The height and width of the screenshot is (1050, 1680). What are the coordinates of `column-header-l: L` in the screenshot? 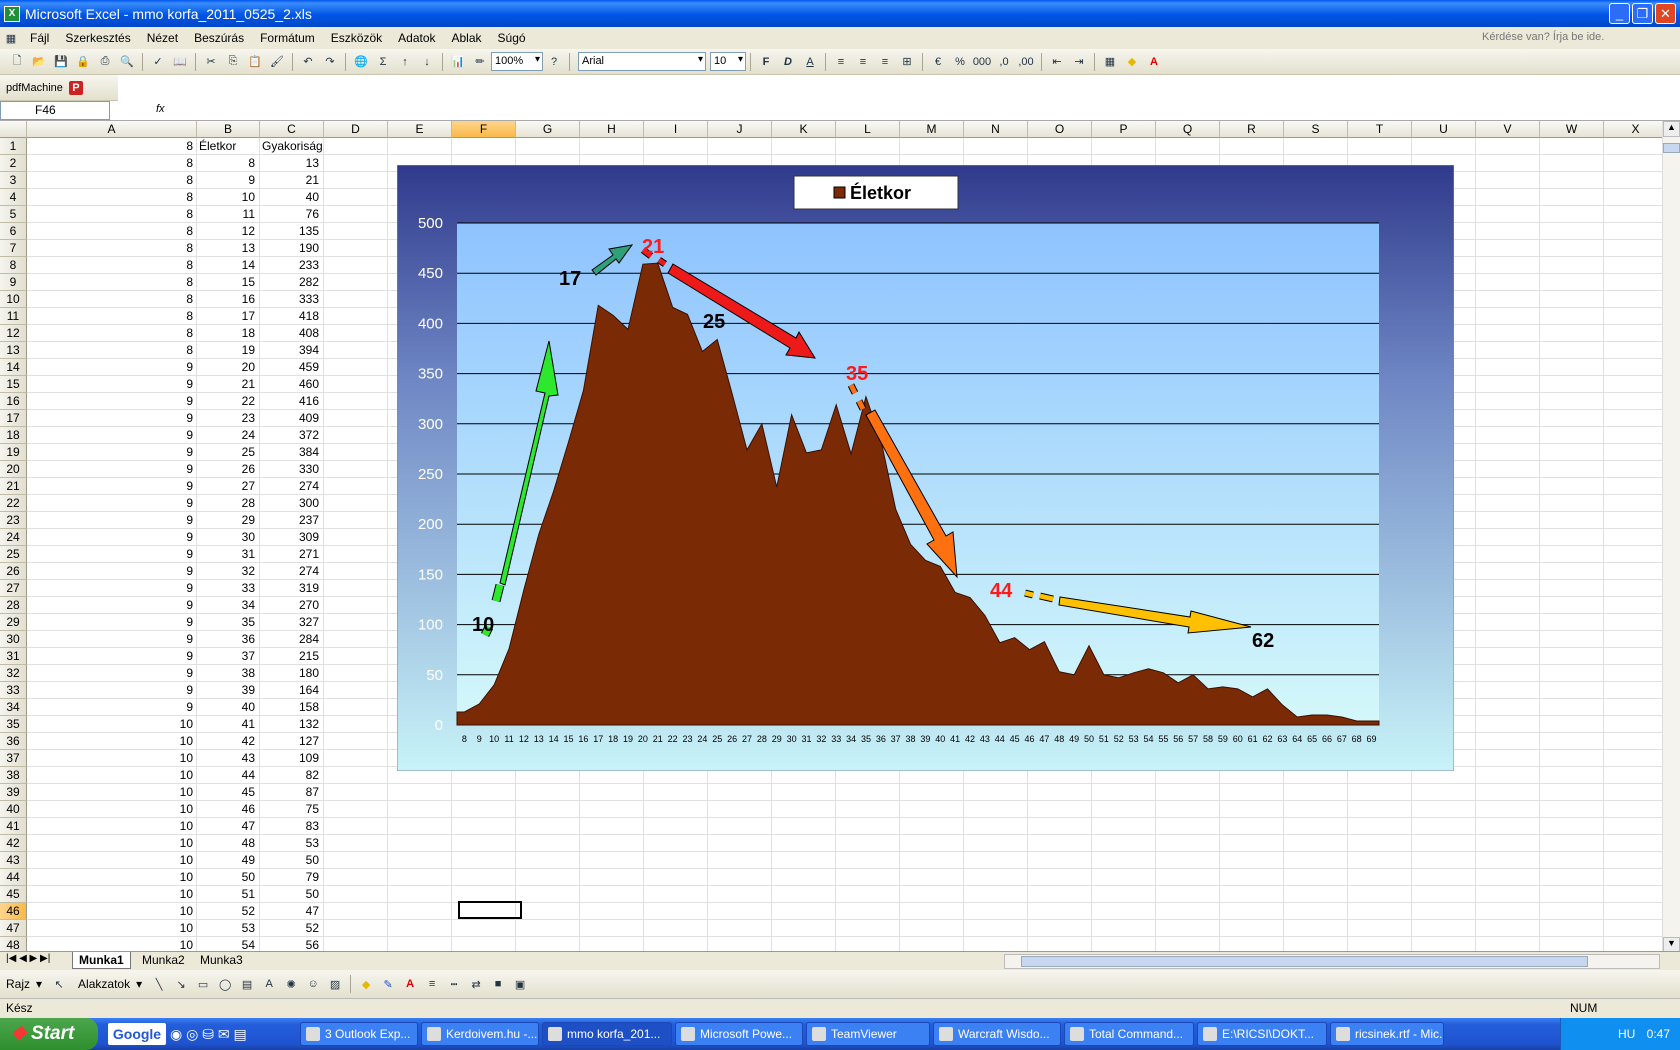 It's located at (868, 129).